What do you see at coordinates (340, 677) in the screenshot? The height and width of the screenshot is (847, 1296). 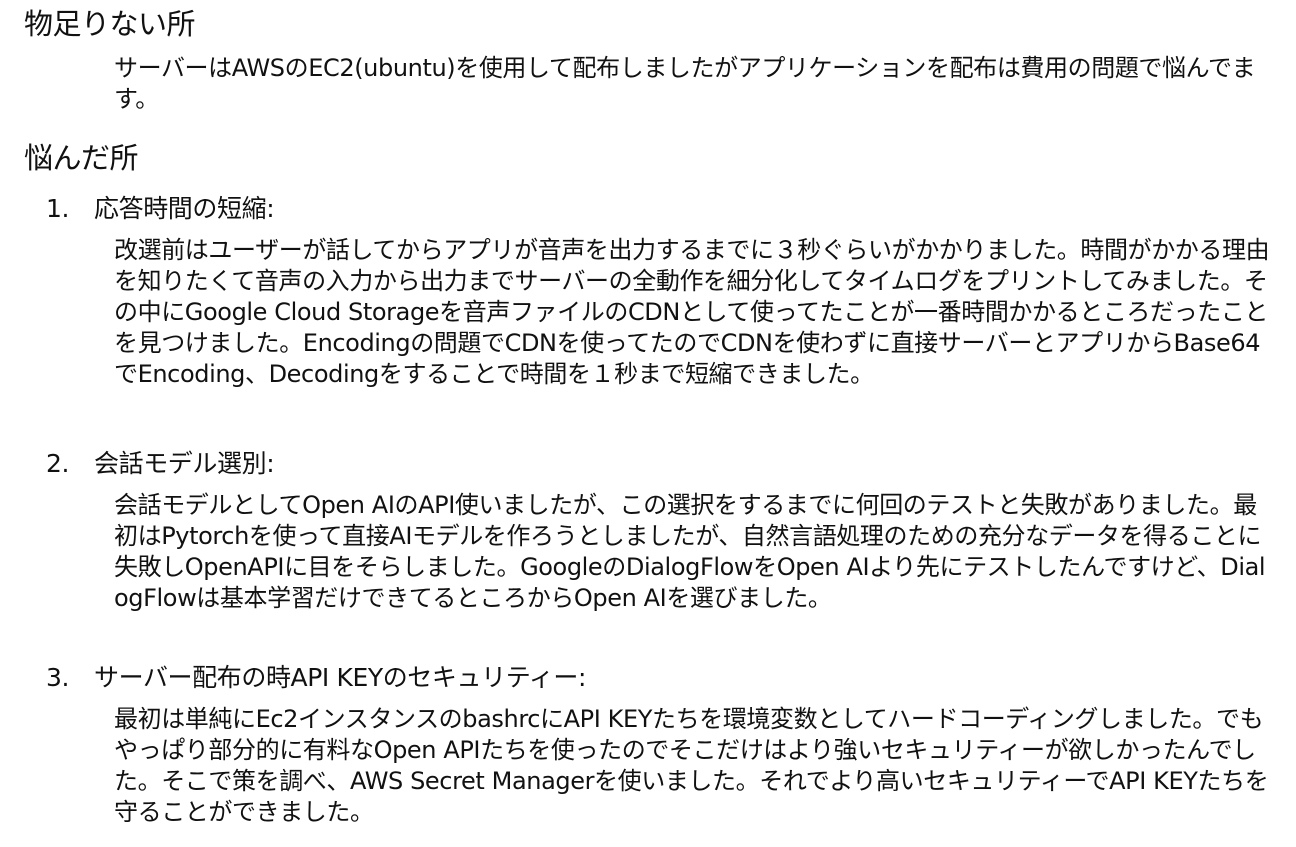 I see `list-item-title-text: サーバー配布の時API KEYのセキュリティー:` at bounding box center [340, 677].